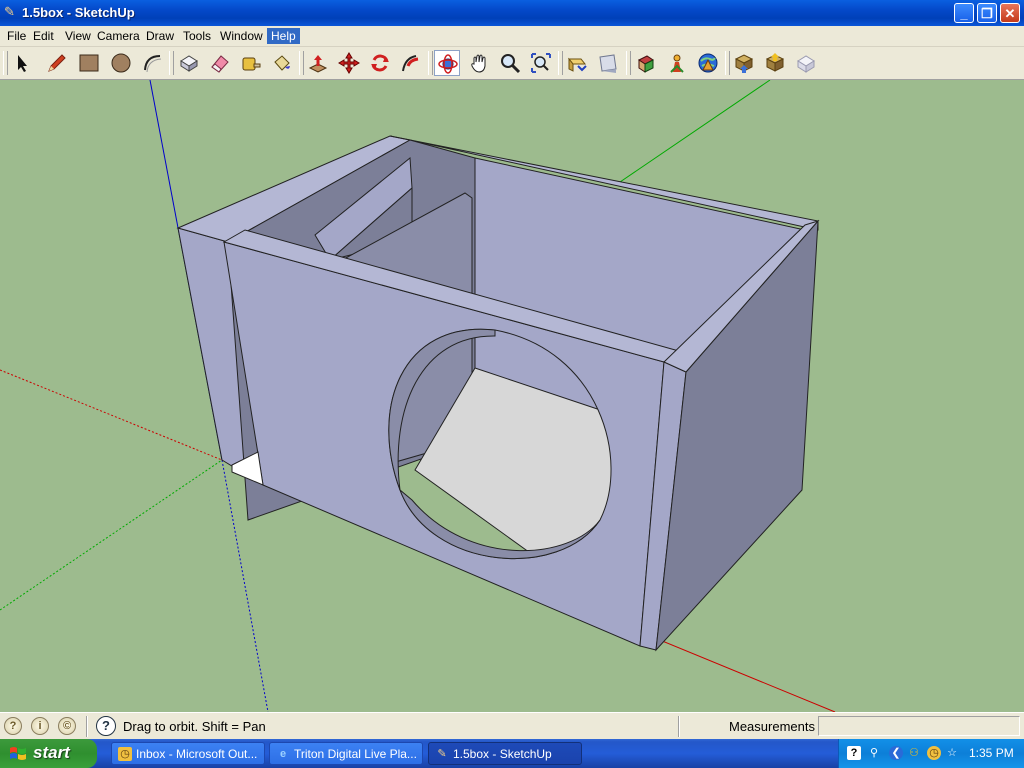 The width and height of the screenshot is (1024, 768). What do you see at coordinates (78, 36) in the screenshot?
I see `menu-view: View` at bounding box center [78, 36].